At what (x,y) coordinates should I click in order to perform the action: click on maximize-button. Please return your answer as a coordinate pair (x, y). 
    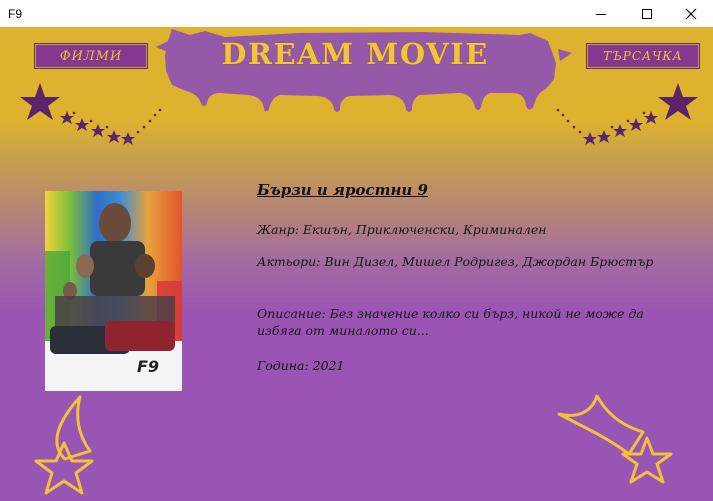
    Looking at the image, I should click on (647, 13).